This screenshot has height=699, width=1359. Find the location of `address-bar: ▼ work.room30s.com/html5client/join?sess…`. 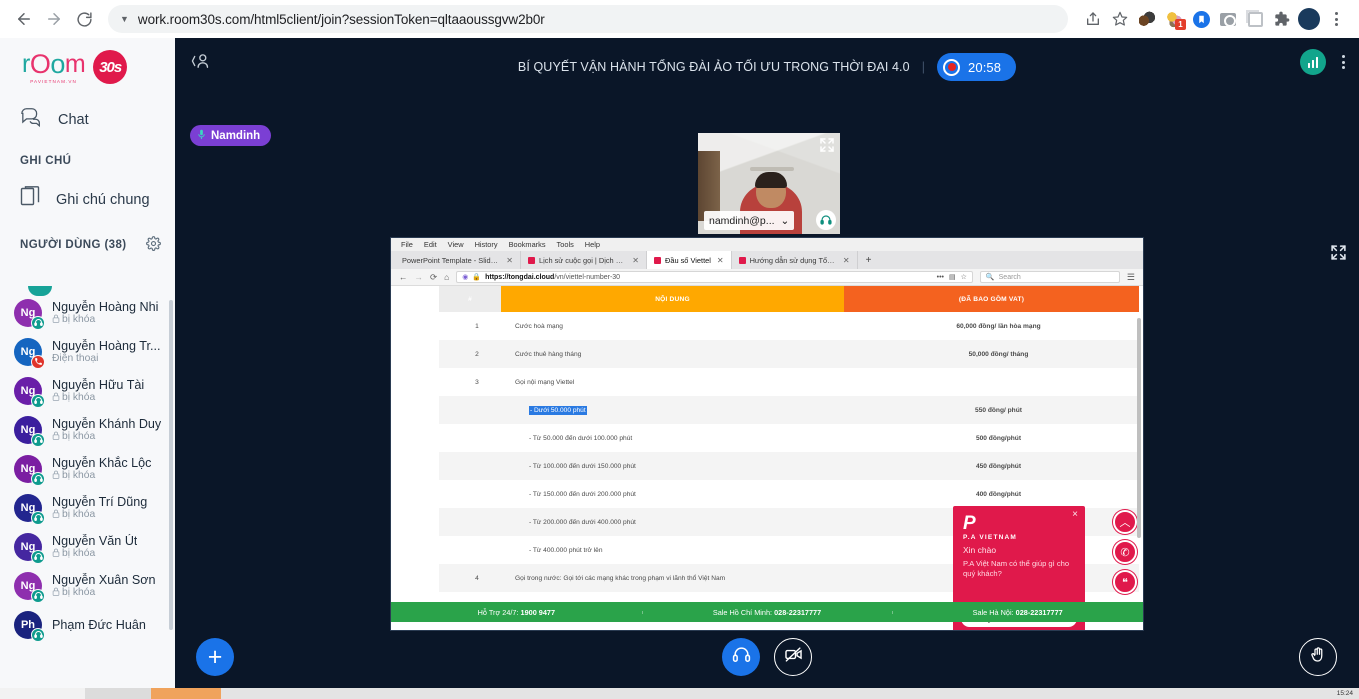

address-bar: ▼ work.room30s.com/html5client/join?sess… is located at coordinates (588, 19).